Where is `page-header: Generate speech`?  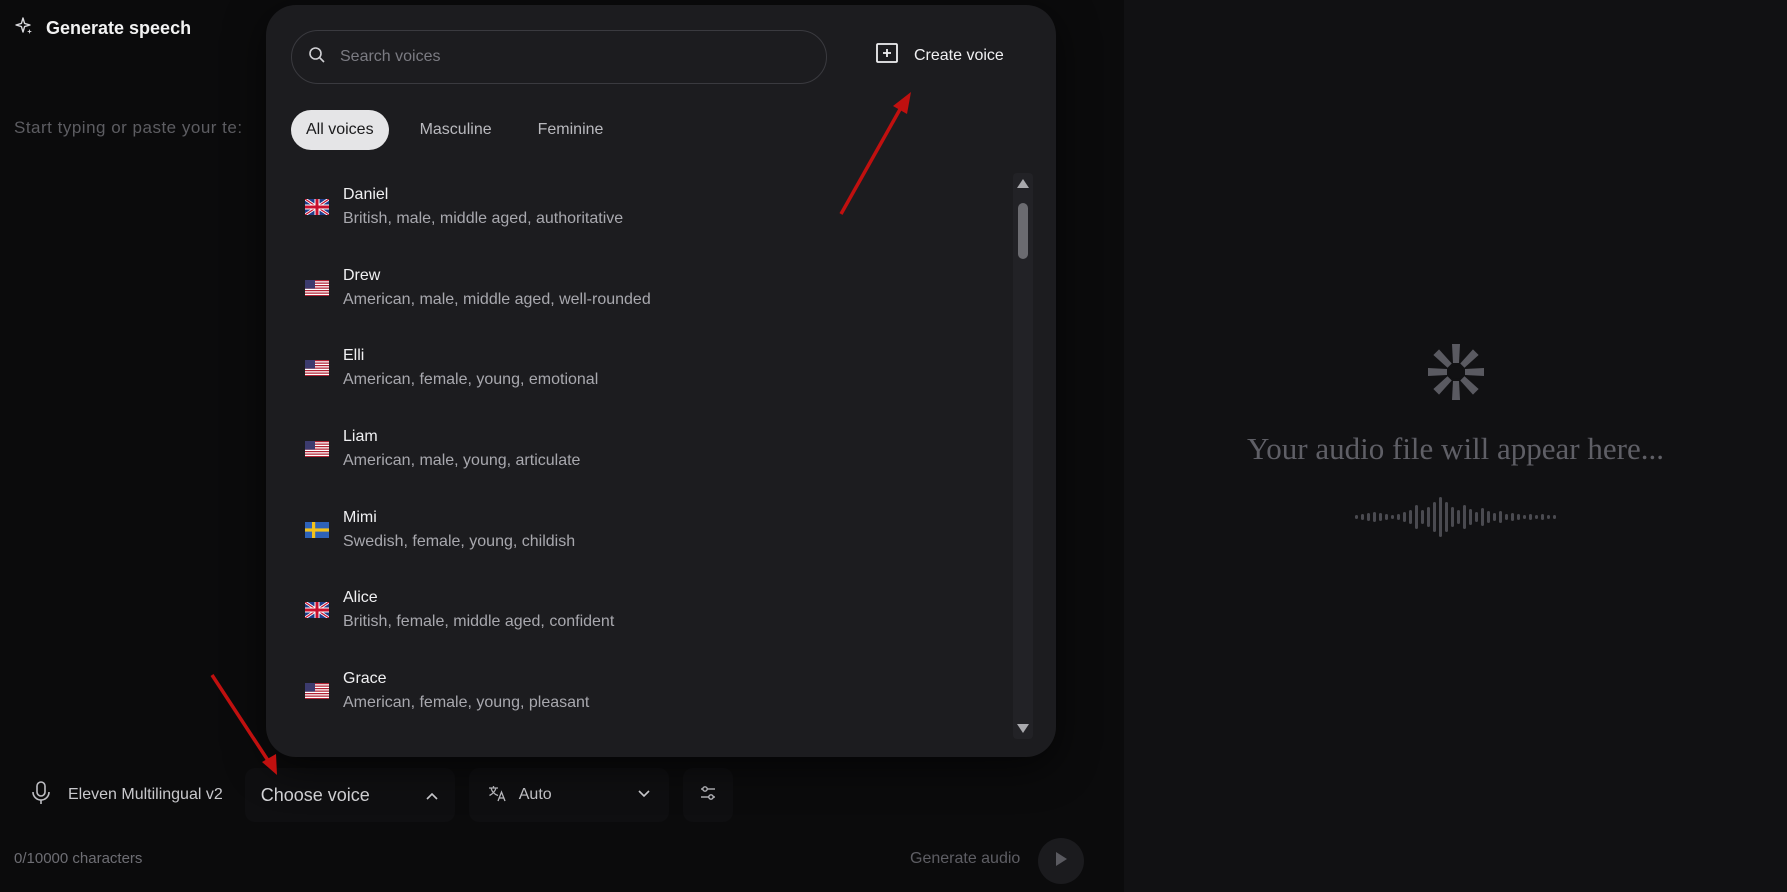
page-header: Generate speech is located at coordinates (102, 28).